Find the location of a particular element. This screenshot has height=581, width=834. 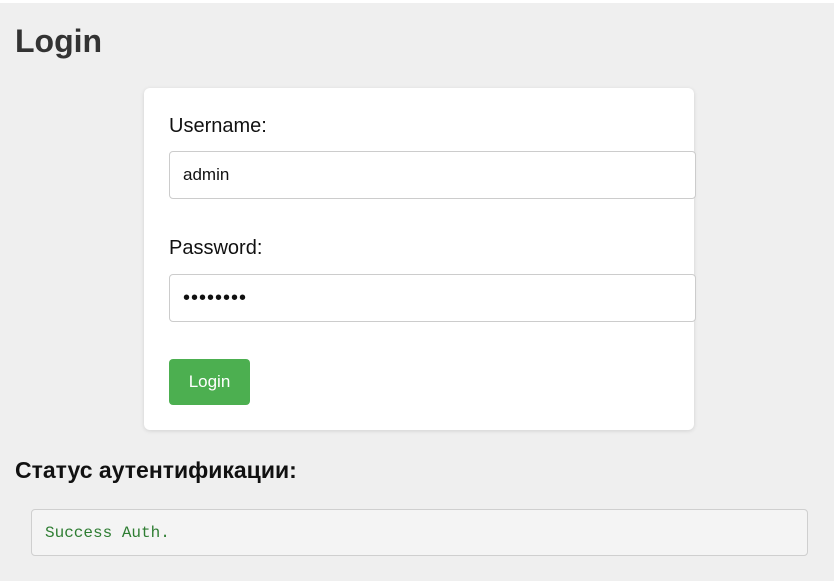

username-input is located at coordinates (432, 175).